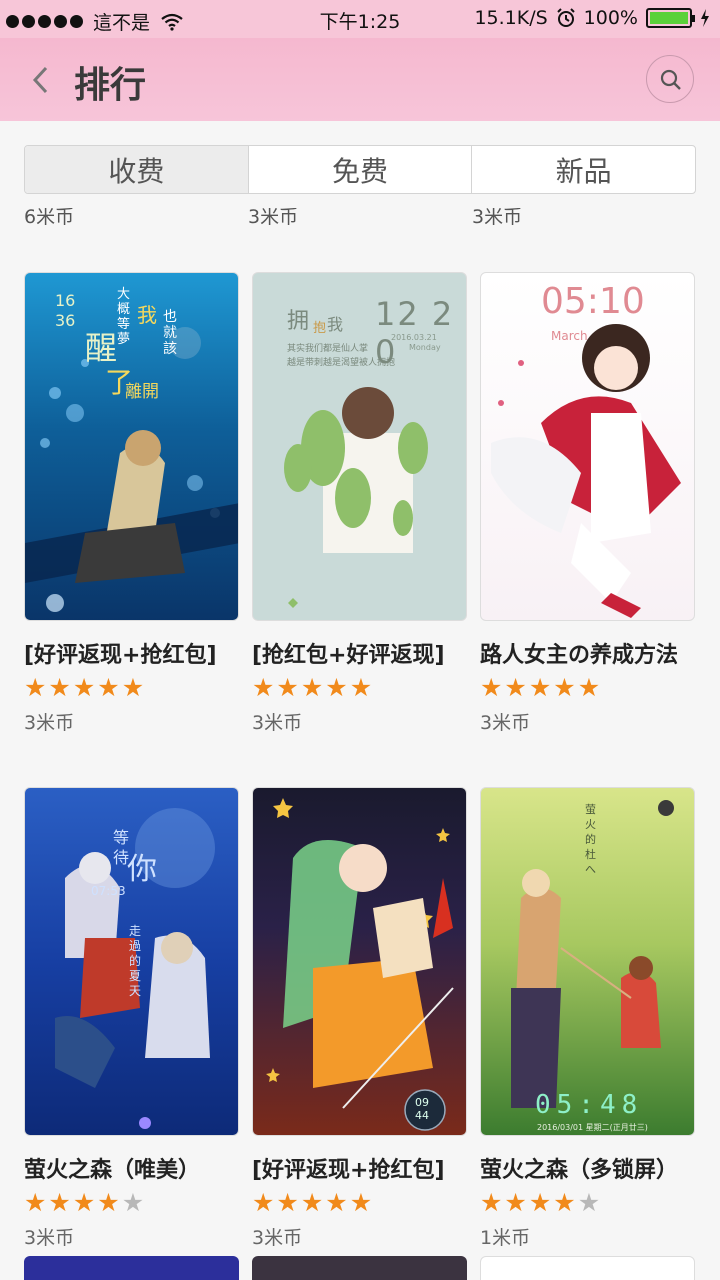 This screenshot has width=720, height=1280. What do you see at coordinates (49, 218) in the screenshot?
I see `item-price: 6米币` at bounding box center [49, 218].